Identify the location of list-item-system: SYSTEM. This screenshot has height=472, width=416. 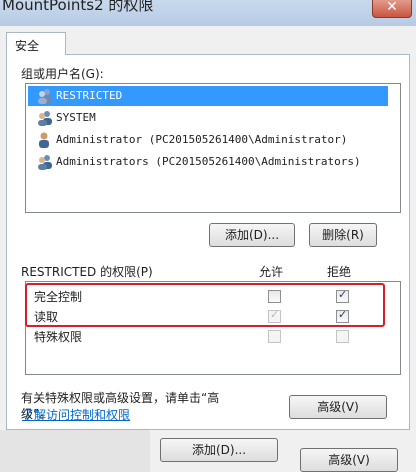
(208, 118).